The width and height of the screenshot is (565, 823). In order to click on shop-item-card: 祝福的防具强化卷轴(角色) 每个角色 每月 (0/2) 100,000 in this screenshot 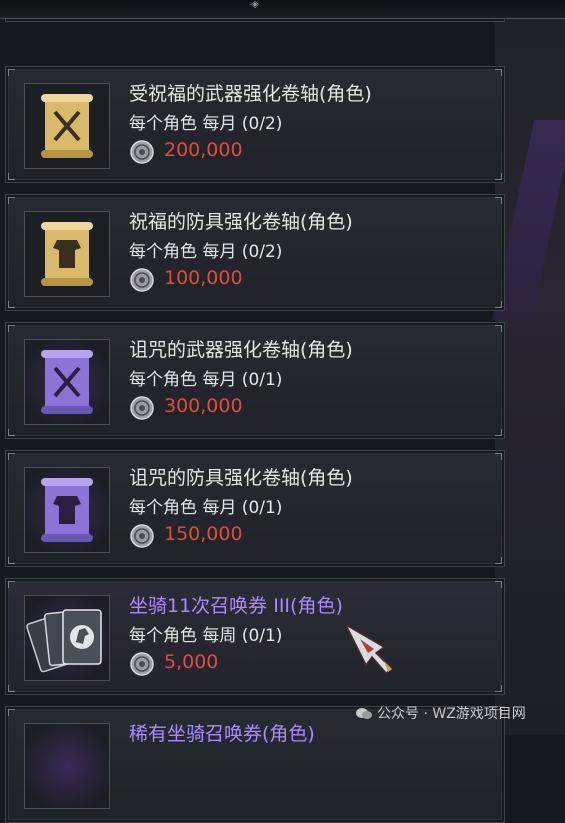, I will do `click(255, 252)`.